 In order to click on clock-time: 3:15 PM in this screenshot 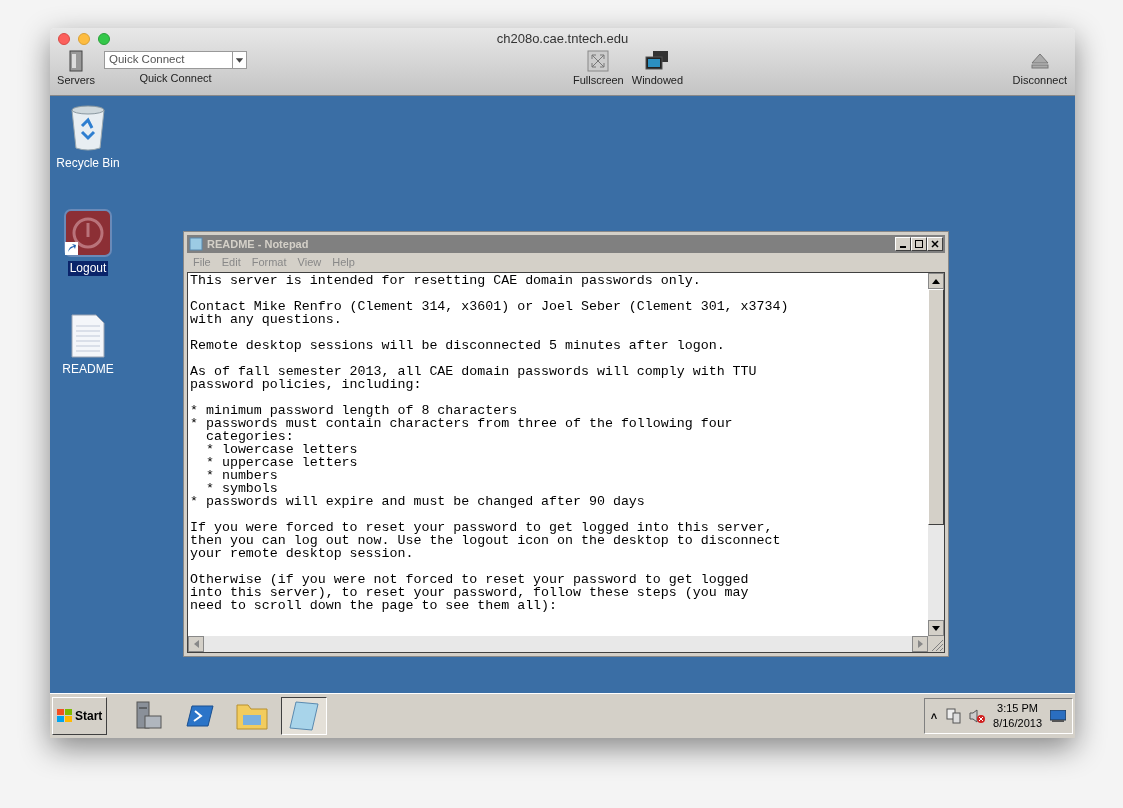, I will do `click(1017, 708)`.